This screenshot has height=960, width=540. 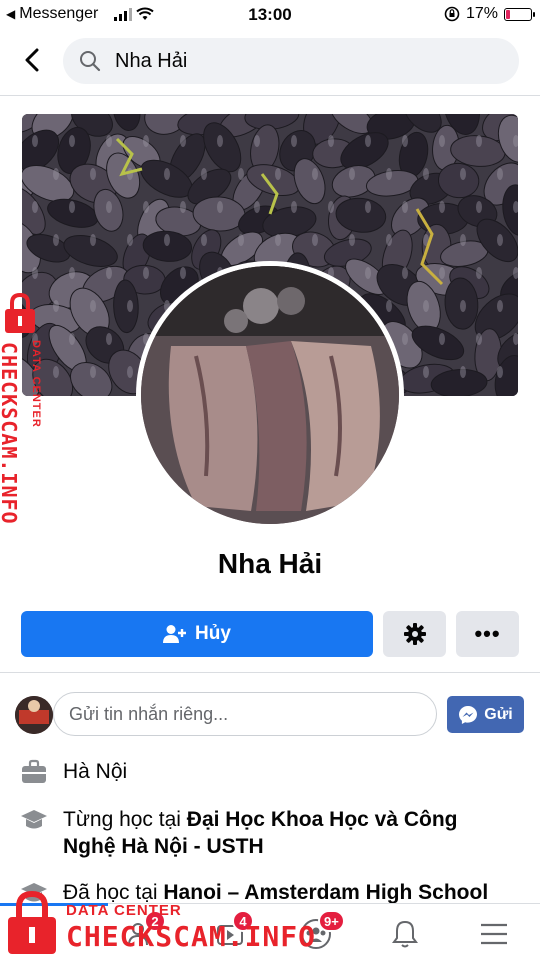 I want to click on battery-fill, so click(x=508, y=14).